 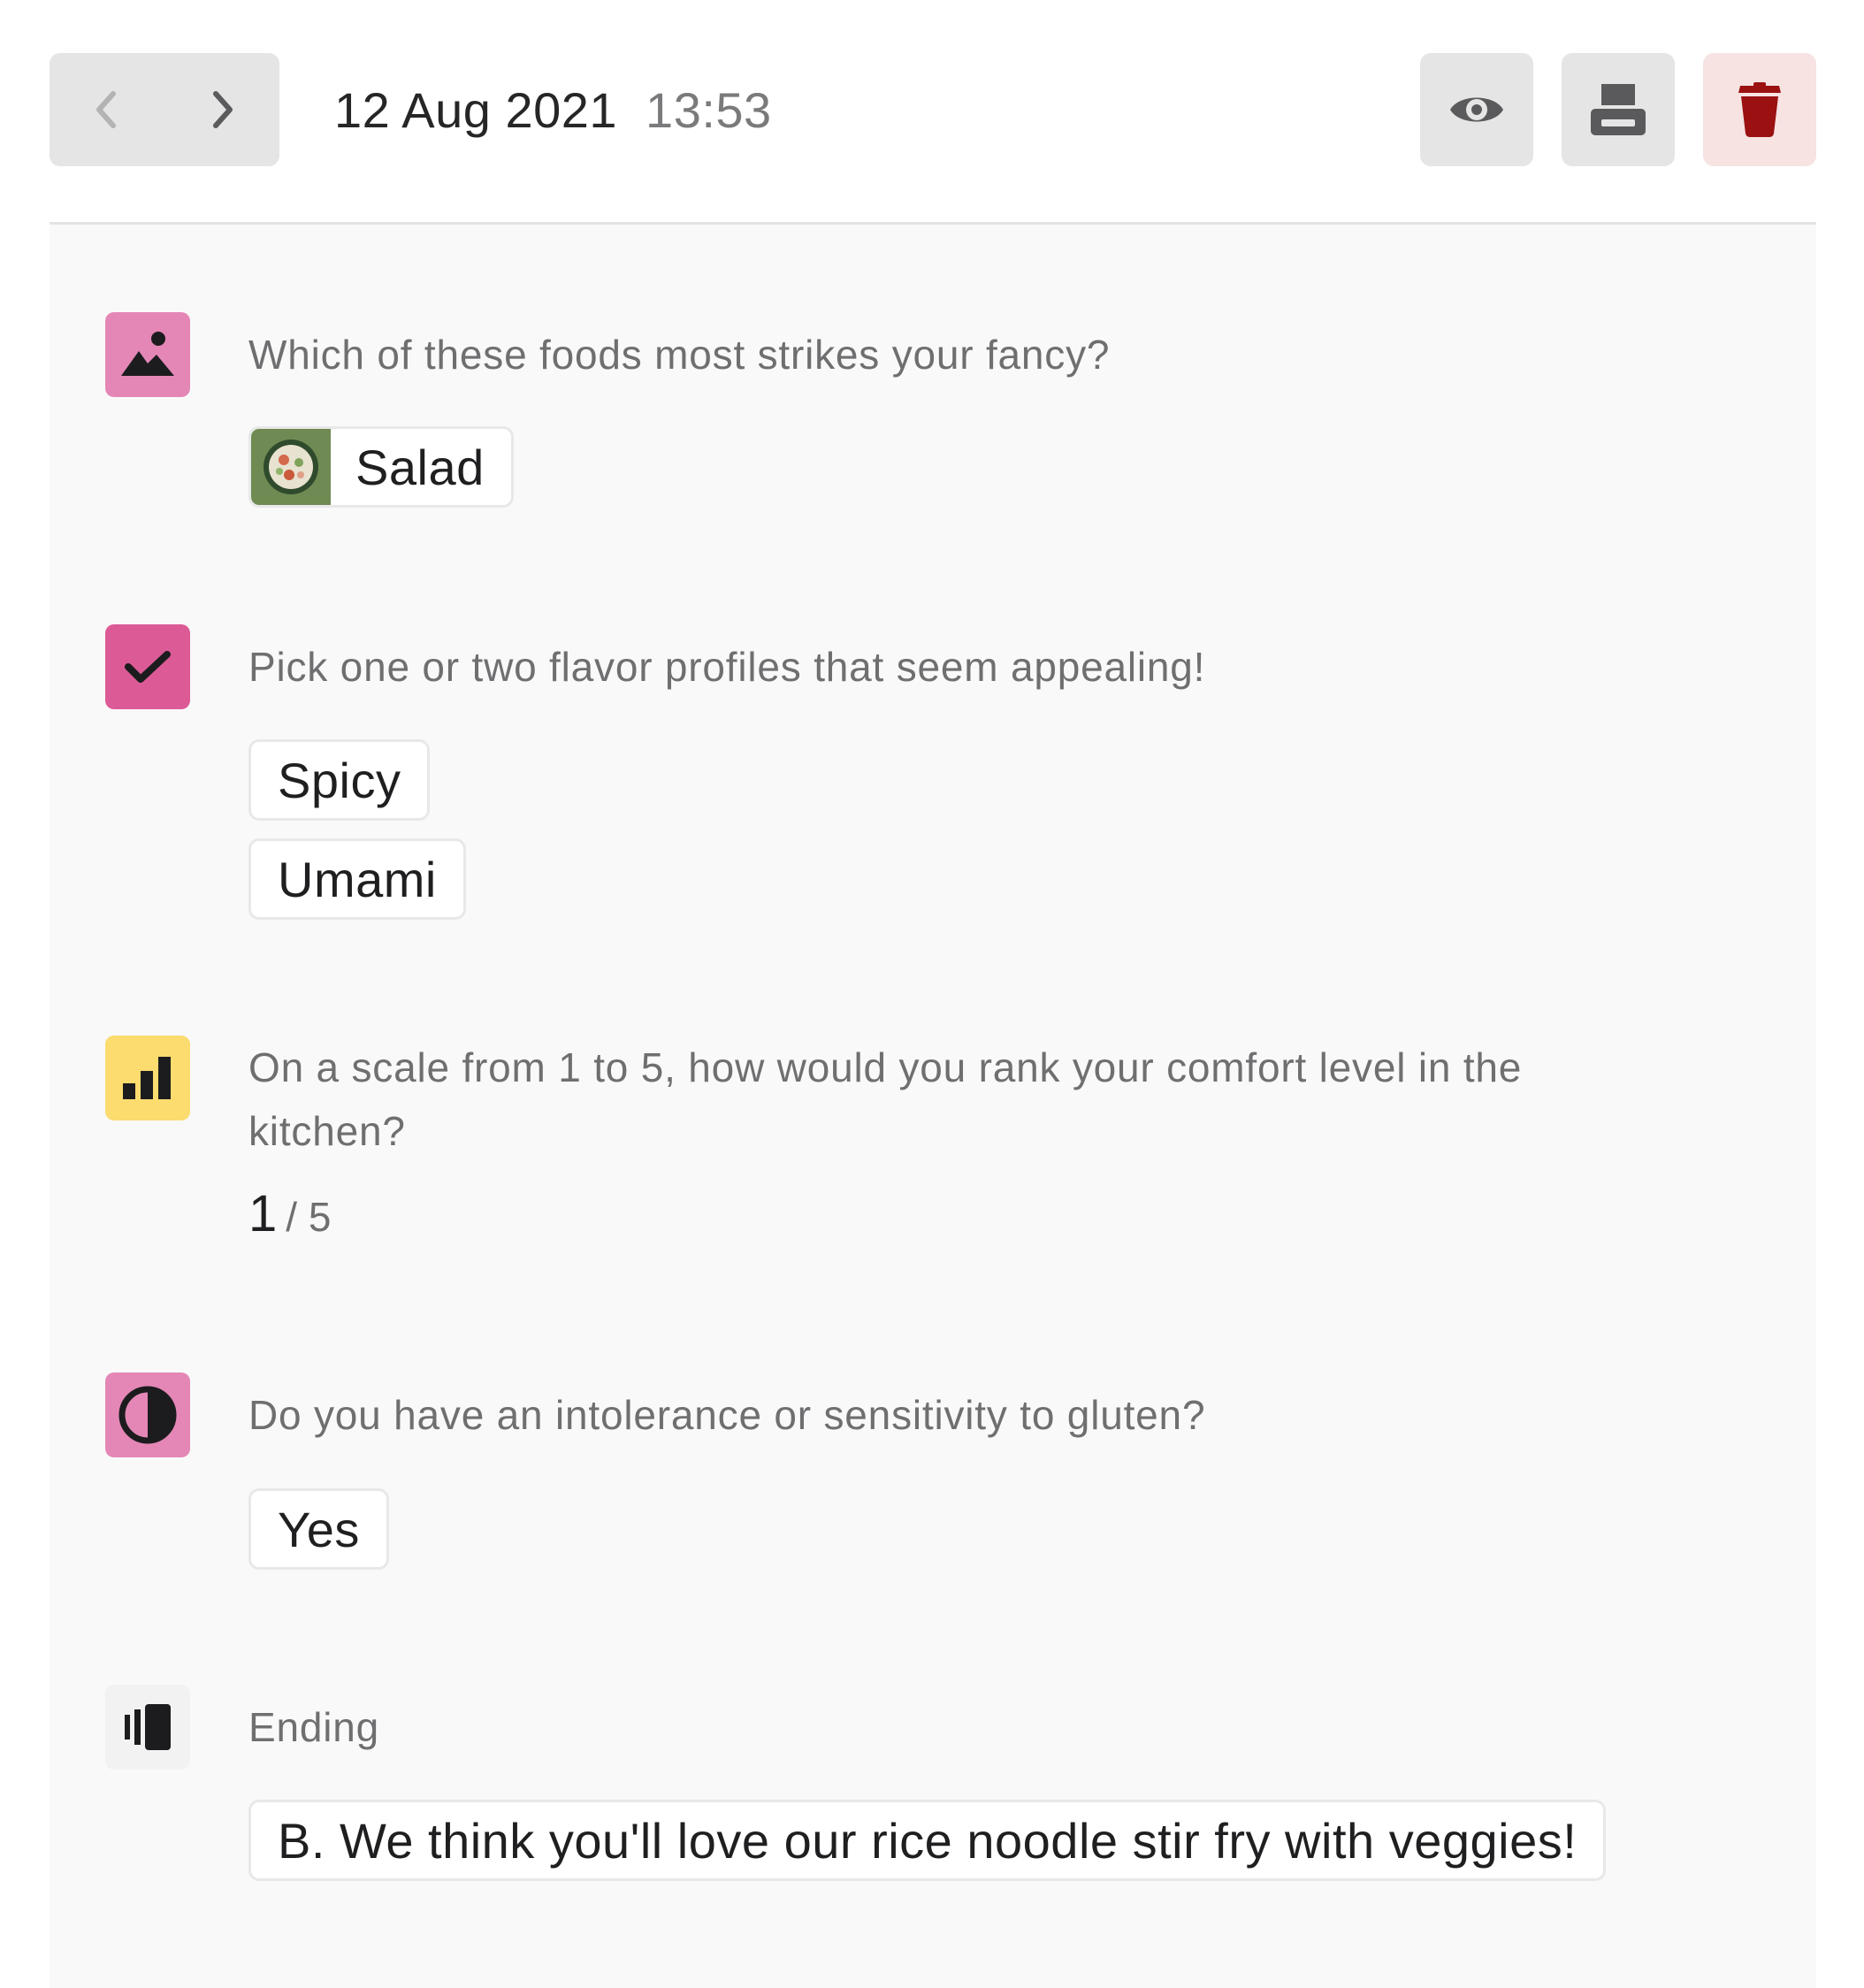 I want to click on view-button, so click(x=1477, y=109).